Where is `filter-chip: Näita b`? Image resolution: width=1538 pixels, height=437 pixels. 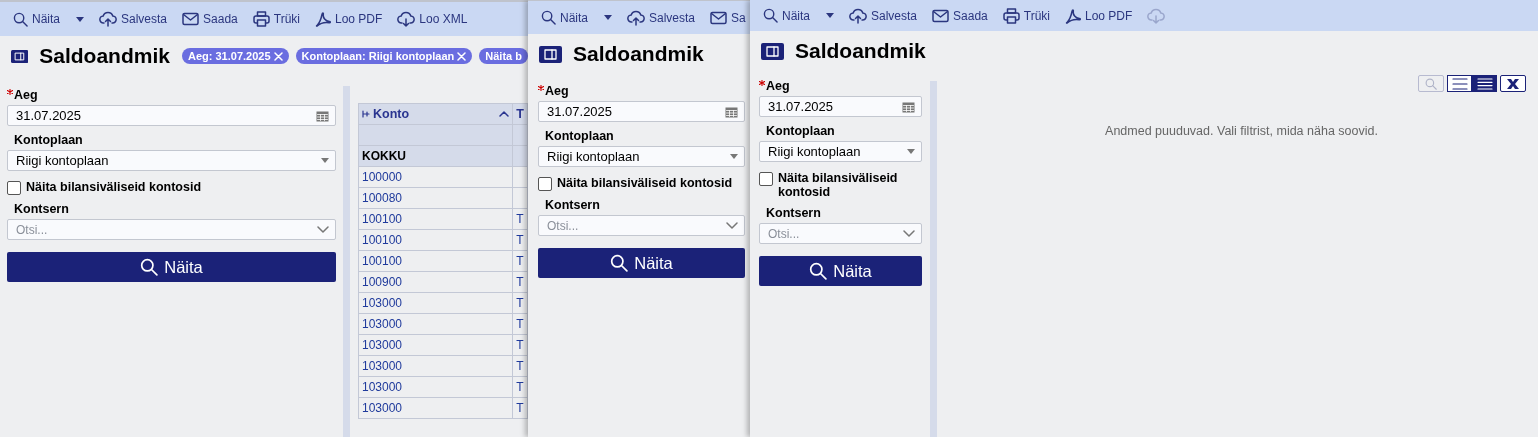
filter-chip: Näita b is located at coordinates (503, 56).